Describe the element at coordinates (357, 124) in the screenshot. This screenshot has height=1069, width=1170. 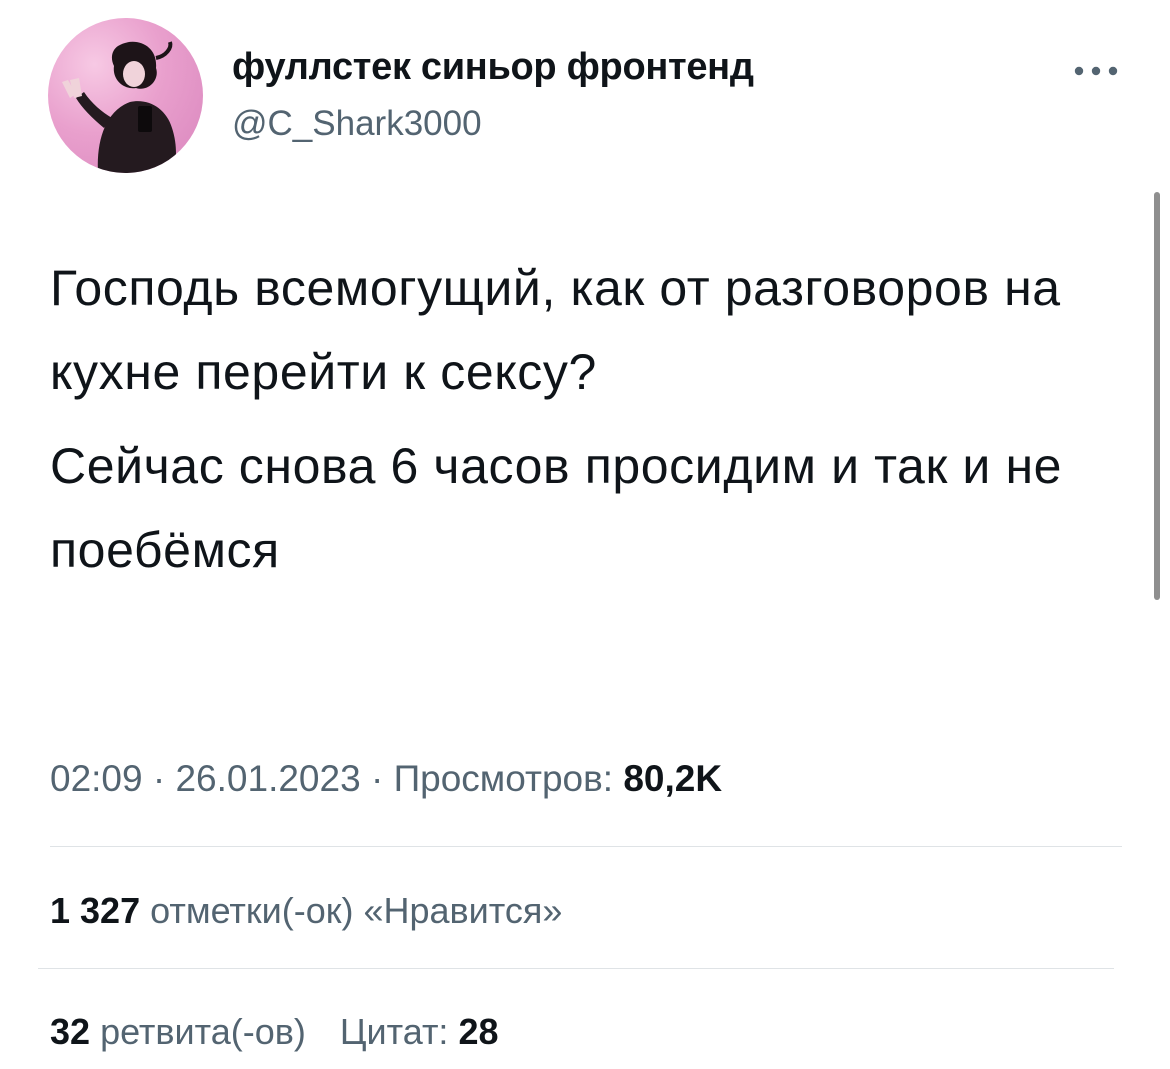
I see `author-handle: @C_Shark3000` at that location.